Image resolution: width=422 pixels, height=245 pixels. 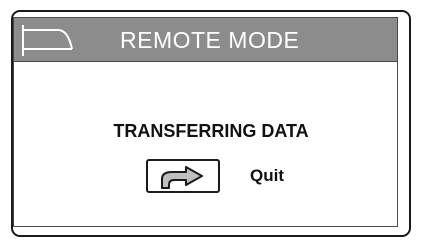 I want to click on status-message: TRANSFERRING DATA, so click(x=211, y=131).